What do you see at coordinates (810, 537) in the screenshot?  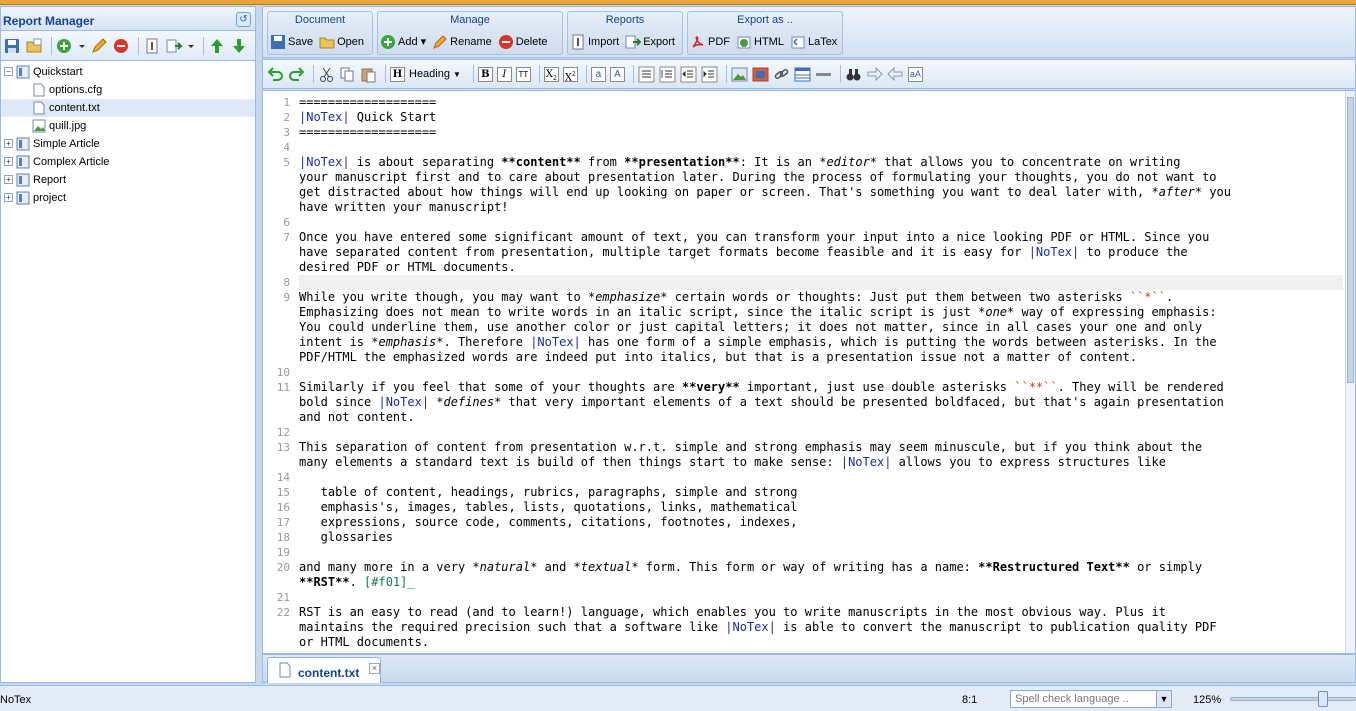 I see `editor-line: 18 glossaries` at bounding box center [810, 537].